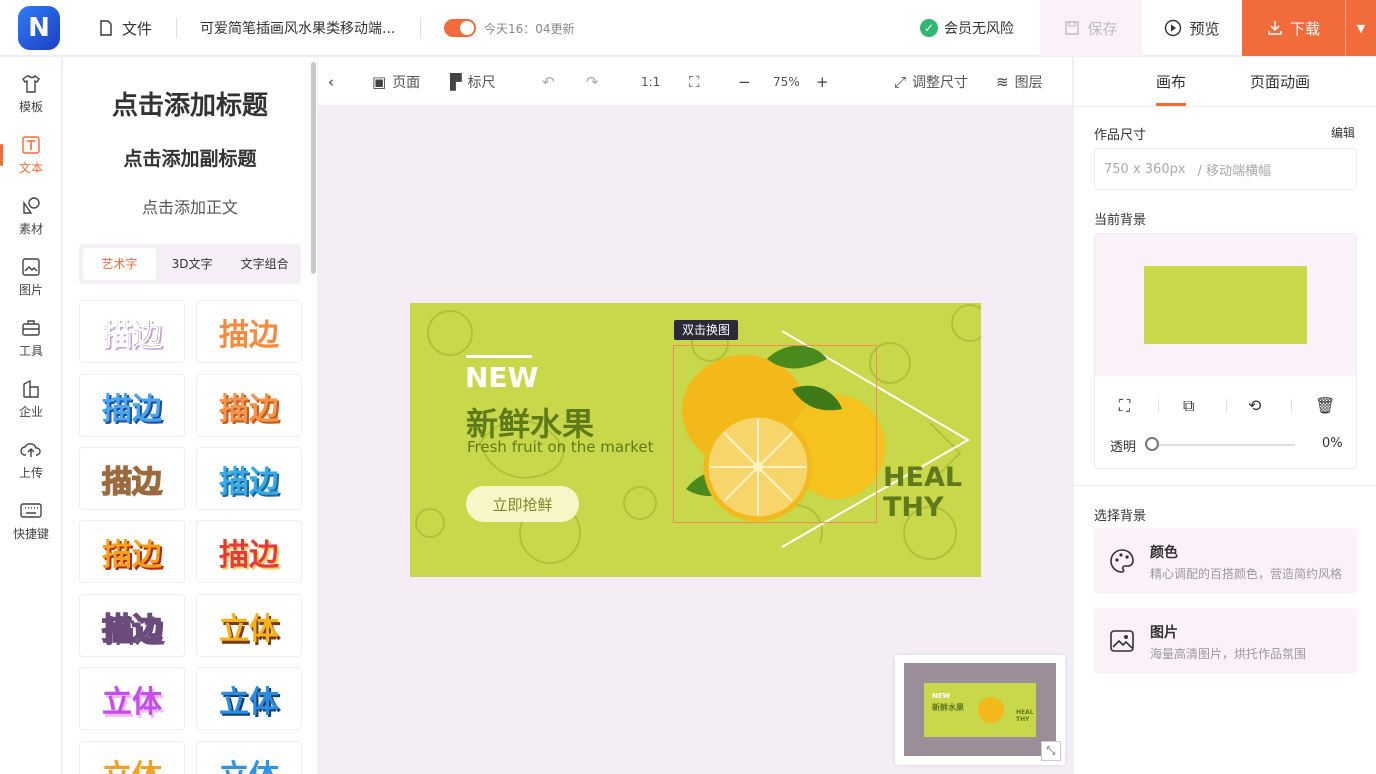  What do you see at coordinates (991, 710) in the screenshot?
I see `minimap-lemon` at bounding box center [991, 710].